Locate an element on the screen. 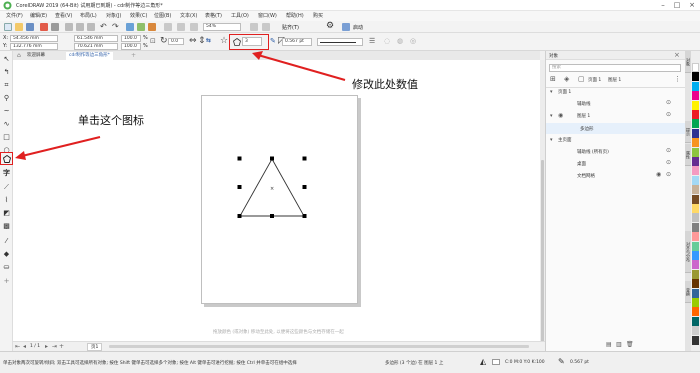 The width and height of the screenshot is (700, 373). height-field: 70.621 mm is located at coordinates (96, 46).